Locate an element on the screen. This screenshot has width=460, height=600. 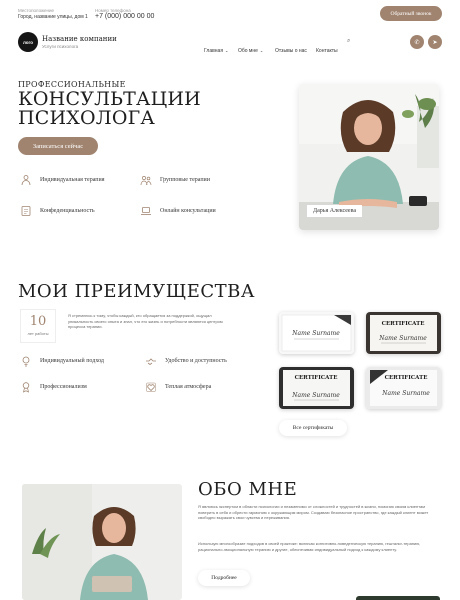
phone-link: +7 (000) 000 00 00 is located at coordinates (124, 16).